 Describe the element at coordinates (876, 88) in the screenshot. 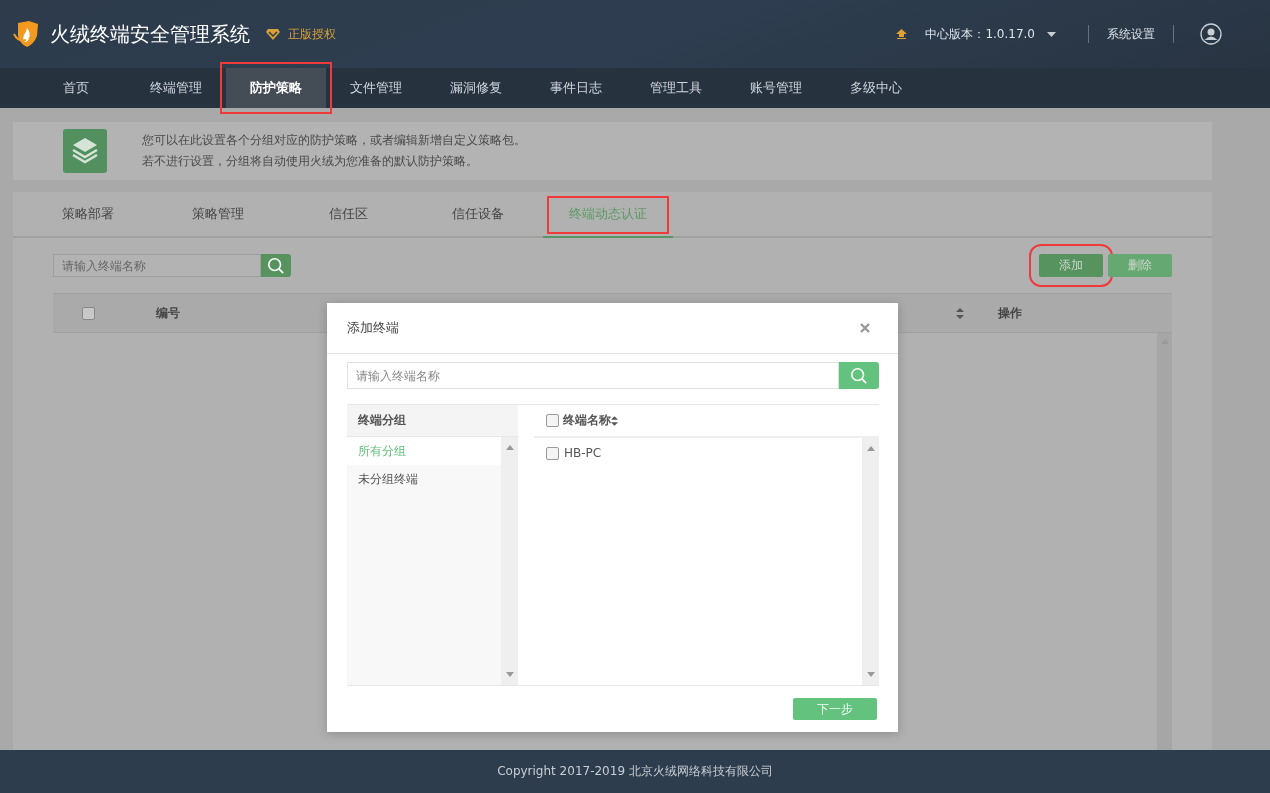

I see `nav-item: 多级中心` at that location.